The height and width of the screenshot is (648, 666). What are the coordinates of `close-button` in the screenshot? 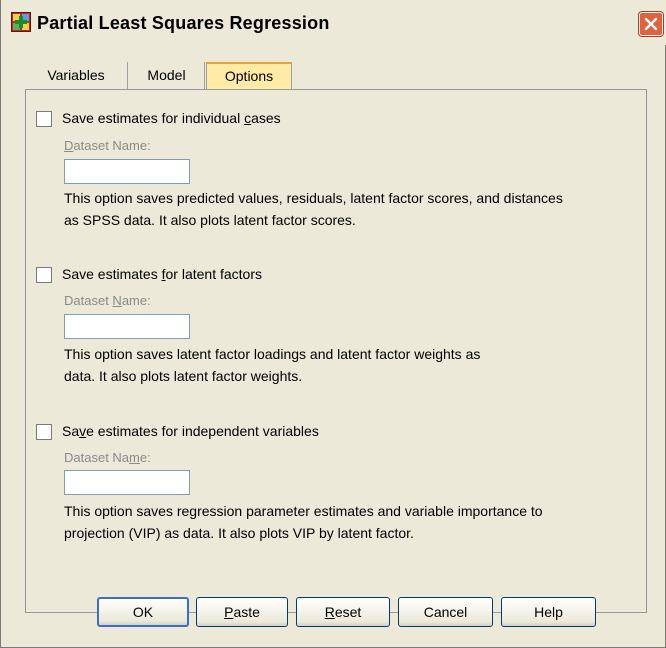 It's located at (651, 24).